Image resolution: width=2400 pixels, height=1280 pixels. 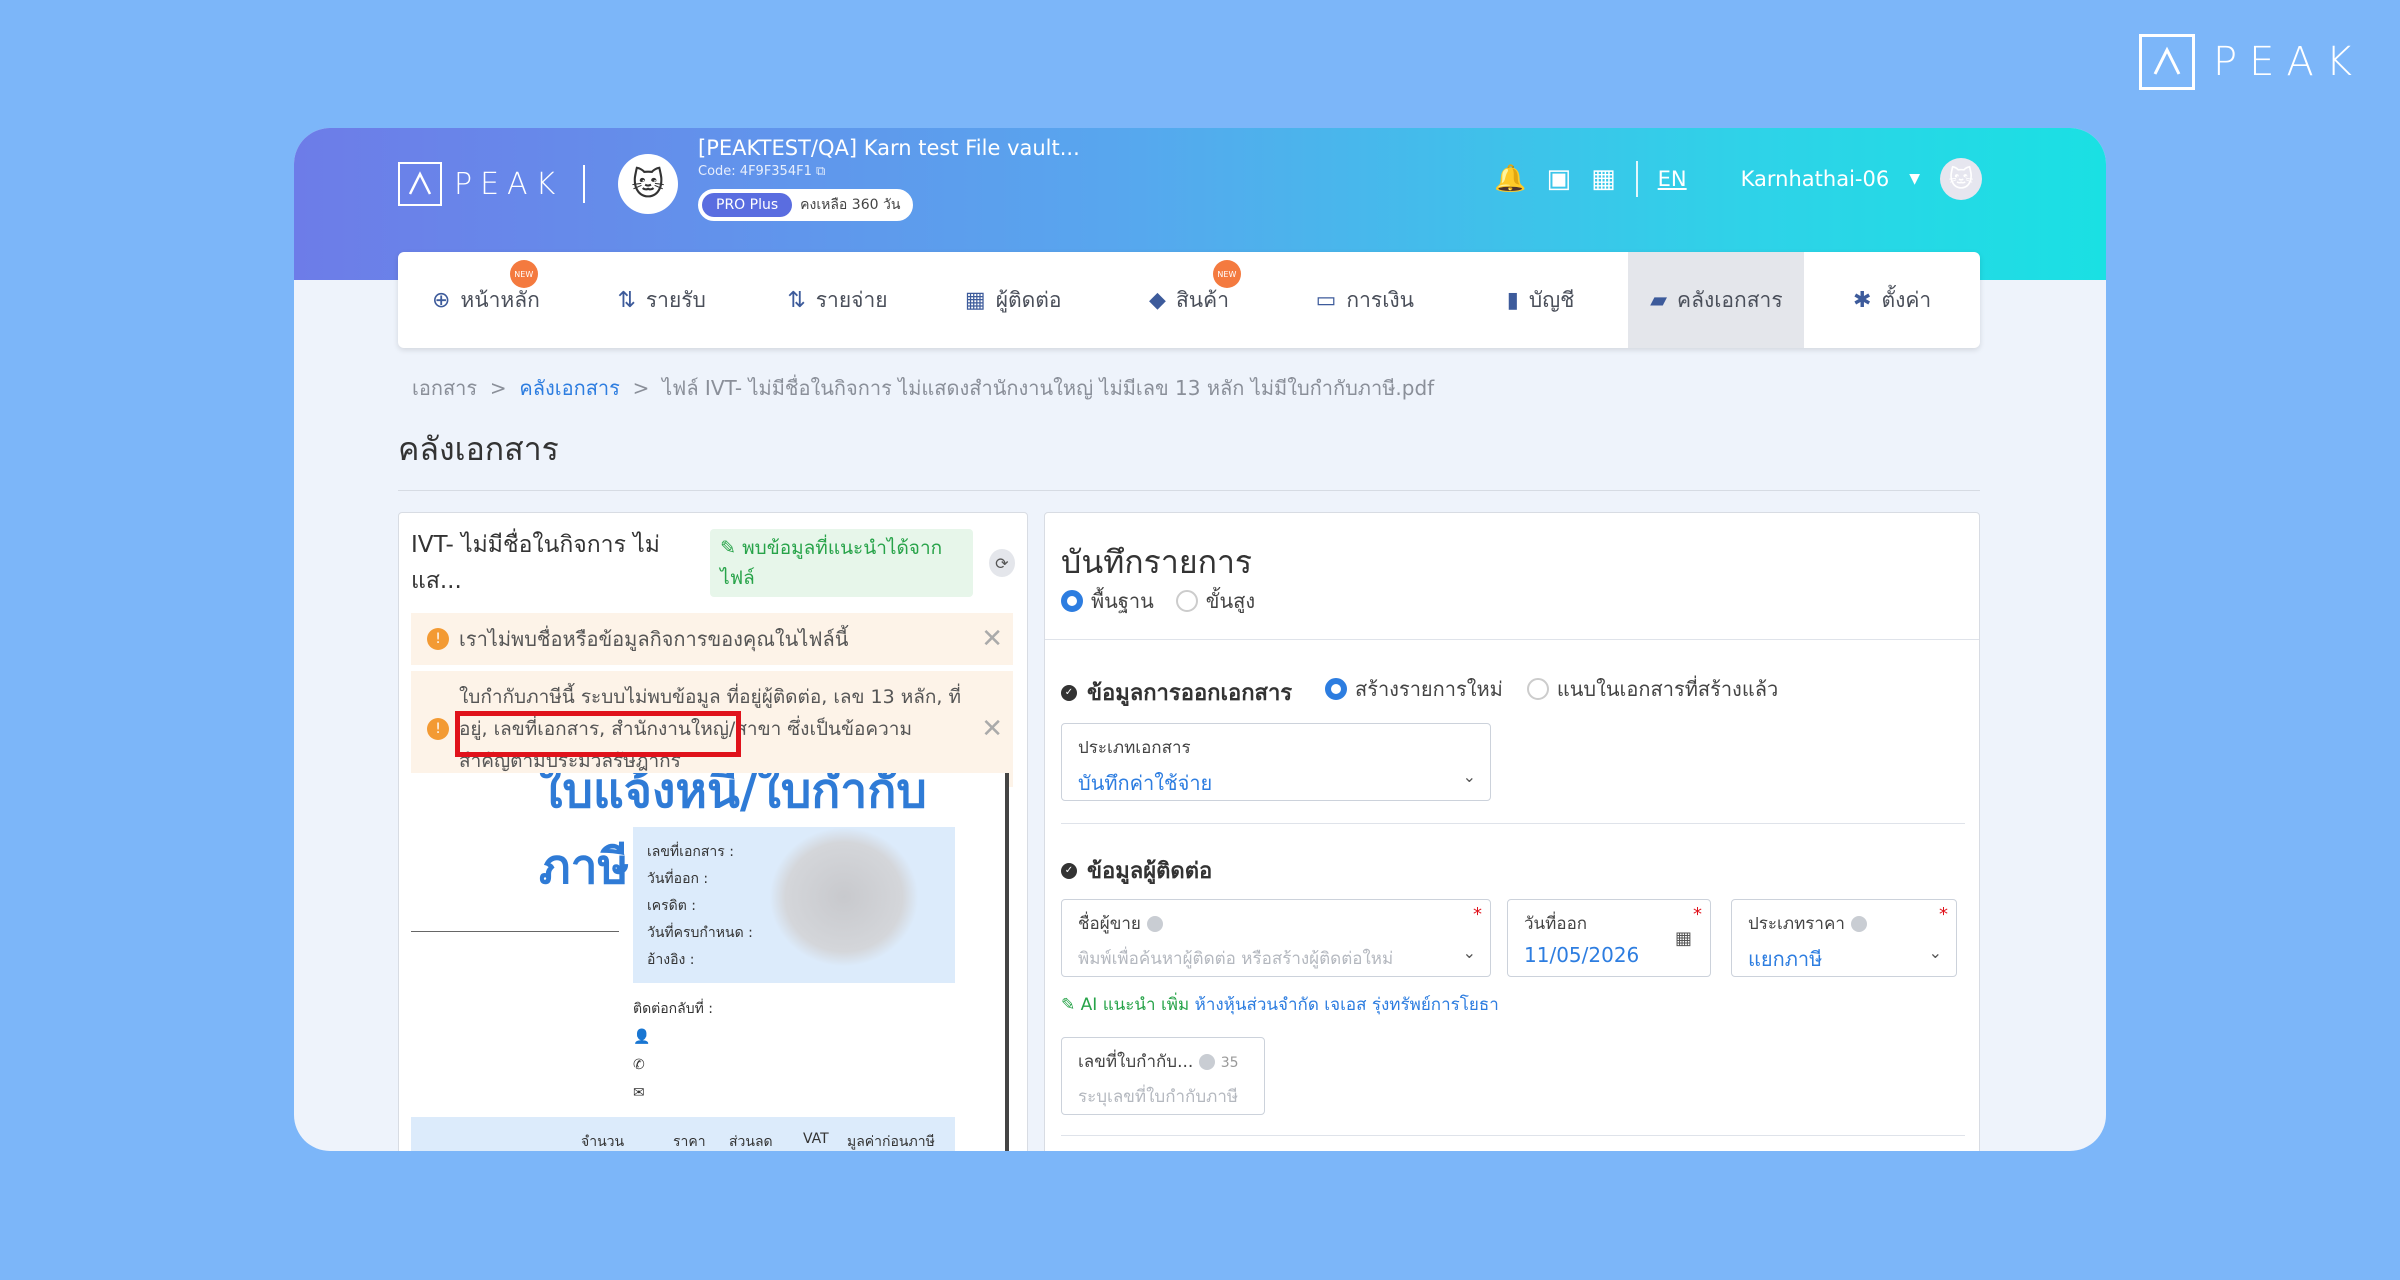 I want to click on peak-logo-icon, so click(x=2167, y=62).